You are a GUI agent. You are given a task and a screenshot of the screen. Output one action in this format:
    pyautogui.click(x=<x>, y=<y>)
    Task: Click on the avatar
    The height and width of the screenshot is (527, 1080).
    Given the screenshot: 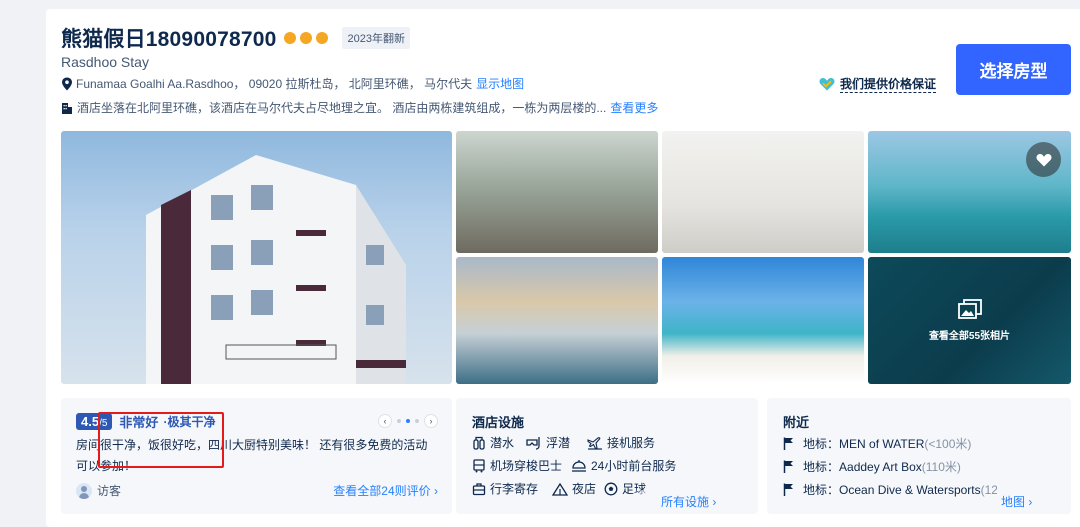 What is the action you would take?
    pyautogui.click(x=84, y=490)
    